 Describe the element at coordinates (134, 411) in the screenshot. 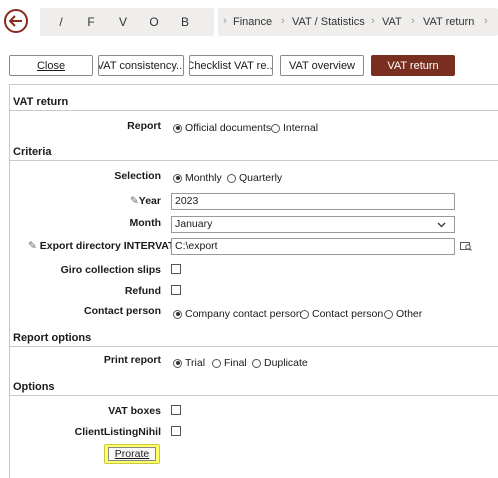

I see `vat-boxes-label: VAT boxes` at that location.